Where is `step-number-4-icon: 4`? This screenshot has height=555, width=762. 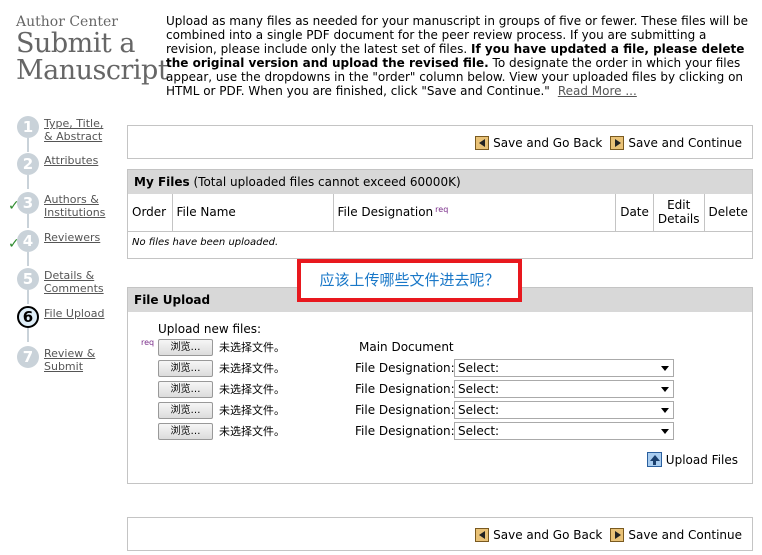 step-number-4-icon: 4 is located at coordinates (28, 241).